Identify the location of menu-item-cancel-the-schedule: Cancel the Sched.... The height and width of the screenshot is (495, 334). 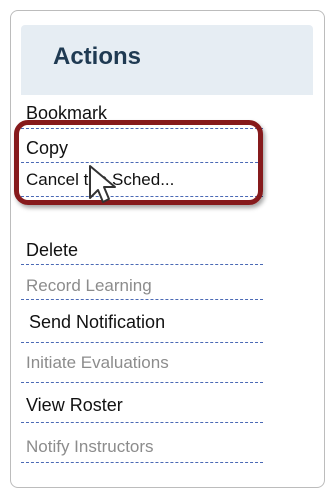
(142, 180).